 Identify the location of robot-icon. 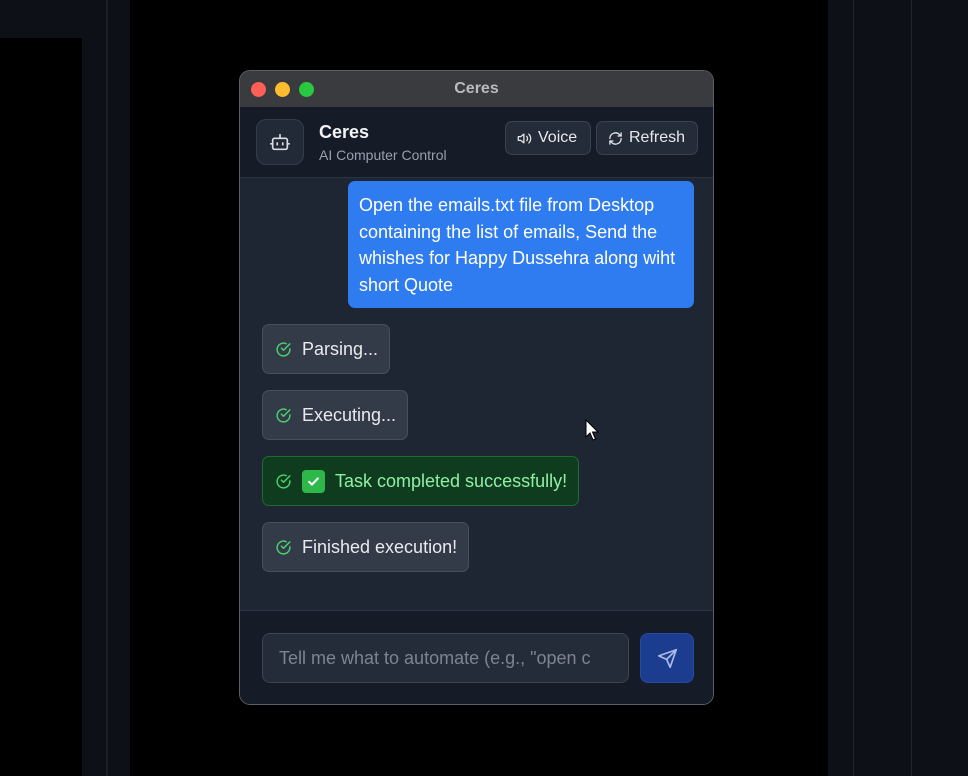
(280, 142).